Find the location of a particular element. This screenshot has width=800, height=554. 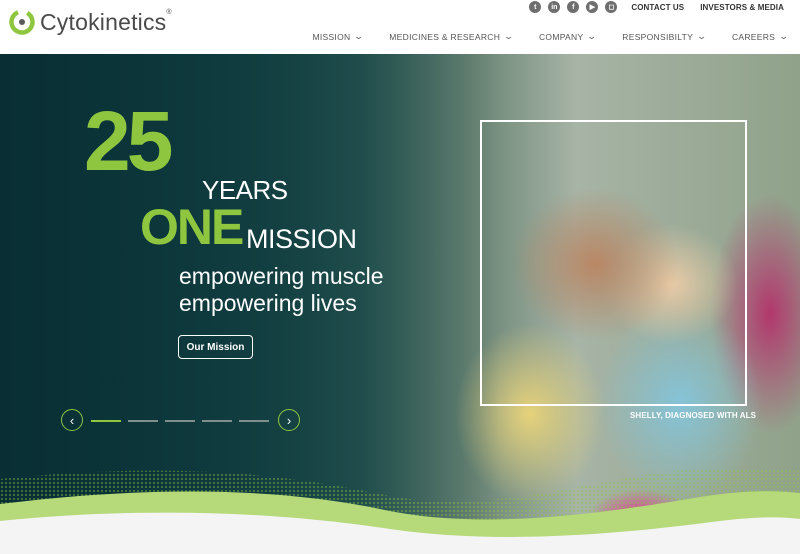

chevron-right-icon: › is located at coordinates (289, 420).